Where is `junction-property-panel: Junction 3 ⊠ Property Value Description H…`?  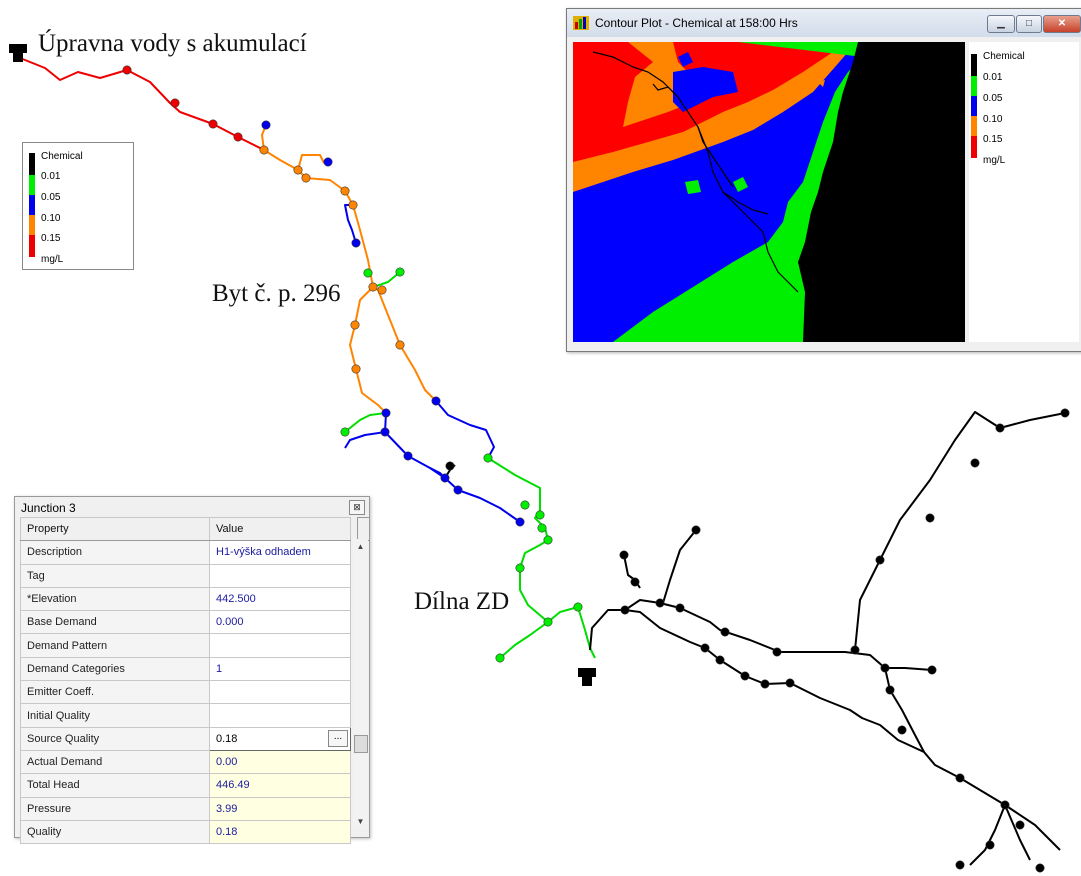 junction-property-panel: Junction 3 ⊠ Property Value Description H… is located at coordinates (192, 670).